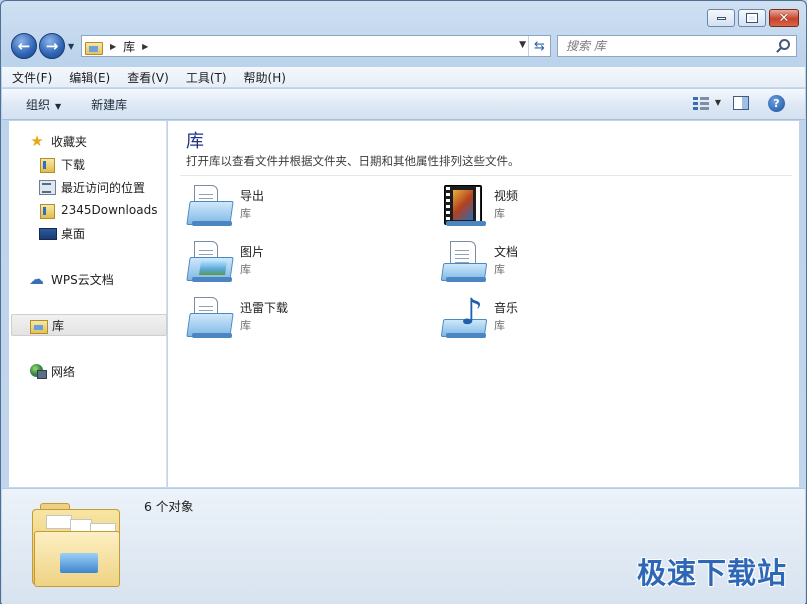 This screenshot has height=604, width=807. I want to click on network-icon, so click(38, 371).